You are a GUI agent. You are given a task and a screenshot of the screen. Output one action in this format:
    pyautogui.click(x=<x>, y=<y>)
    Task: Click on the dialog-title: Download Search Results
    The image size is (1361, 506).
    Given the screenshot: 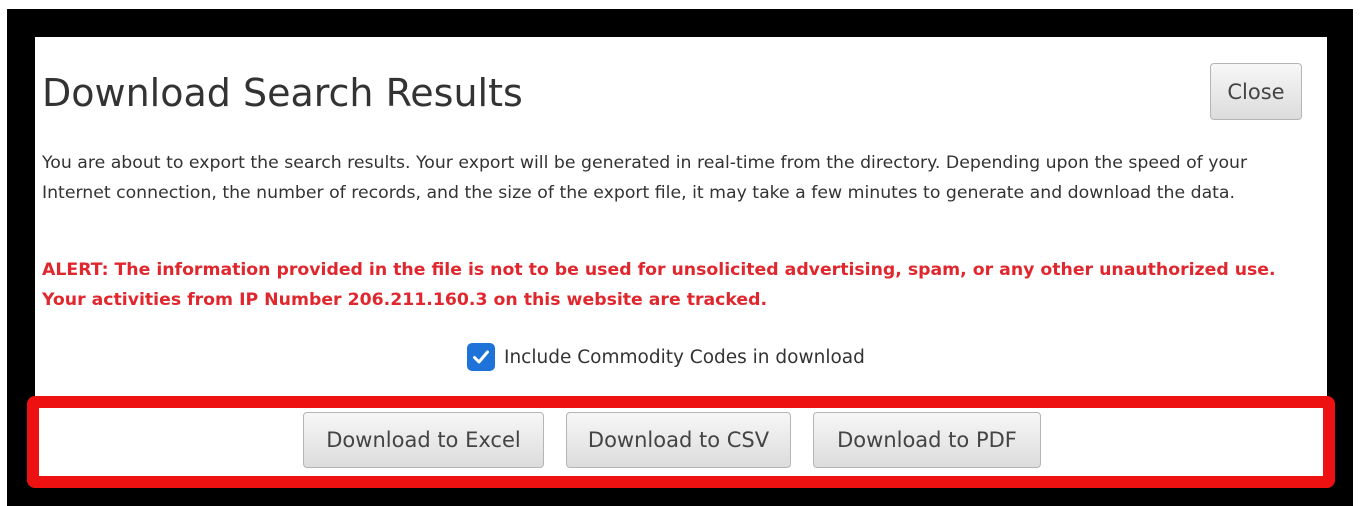 What is the action you would take?
    pyautogui.click(x=282, y=93)
    